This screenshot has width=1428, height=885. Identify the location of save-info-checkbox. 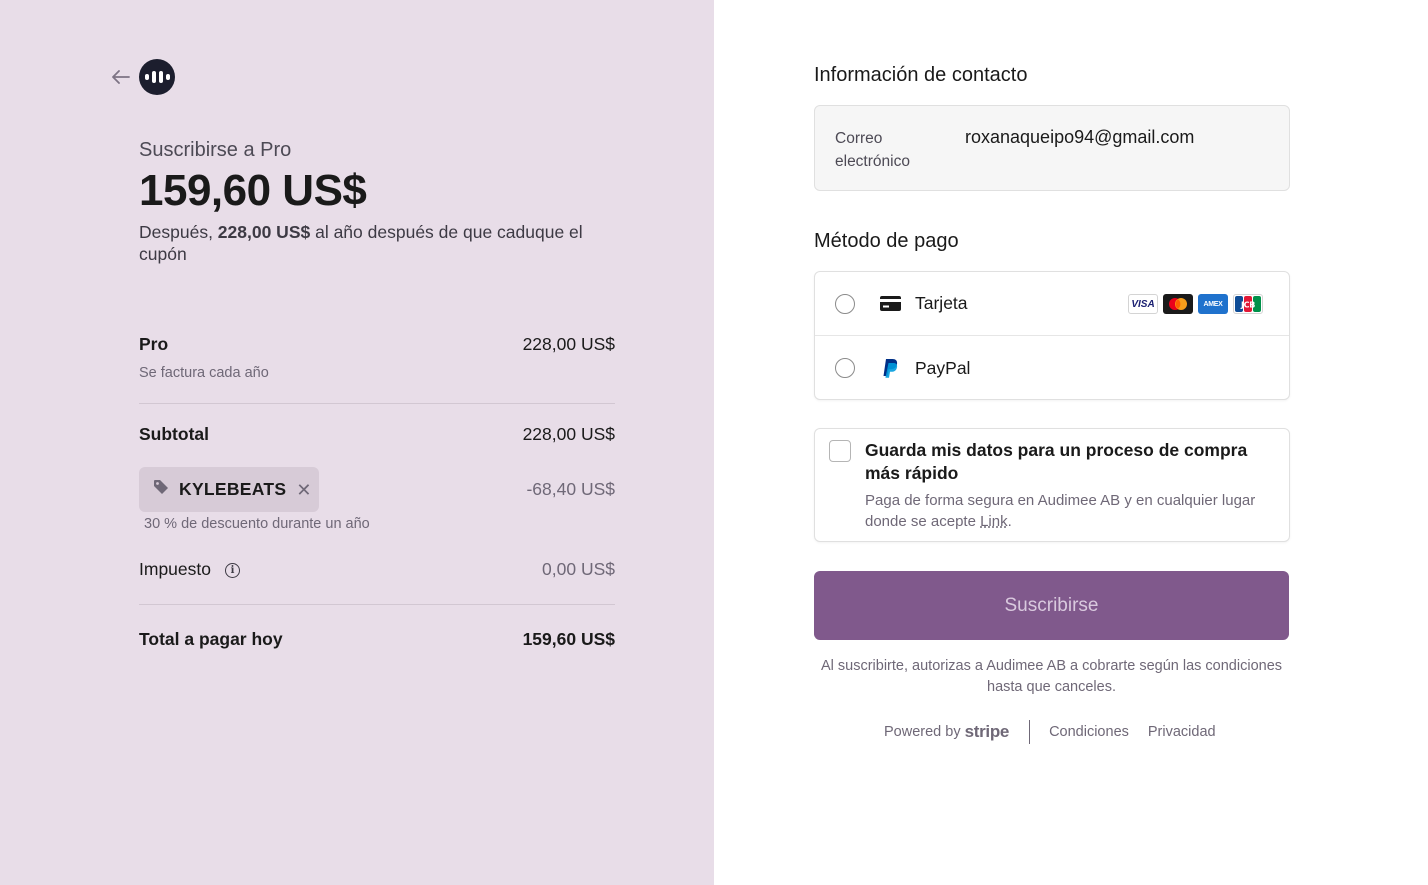
(840, 451).